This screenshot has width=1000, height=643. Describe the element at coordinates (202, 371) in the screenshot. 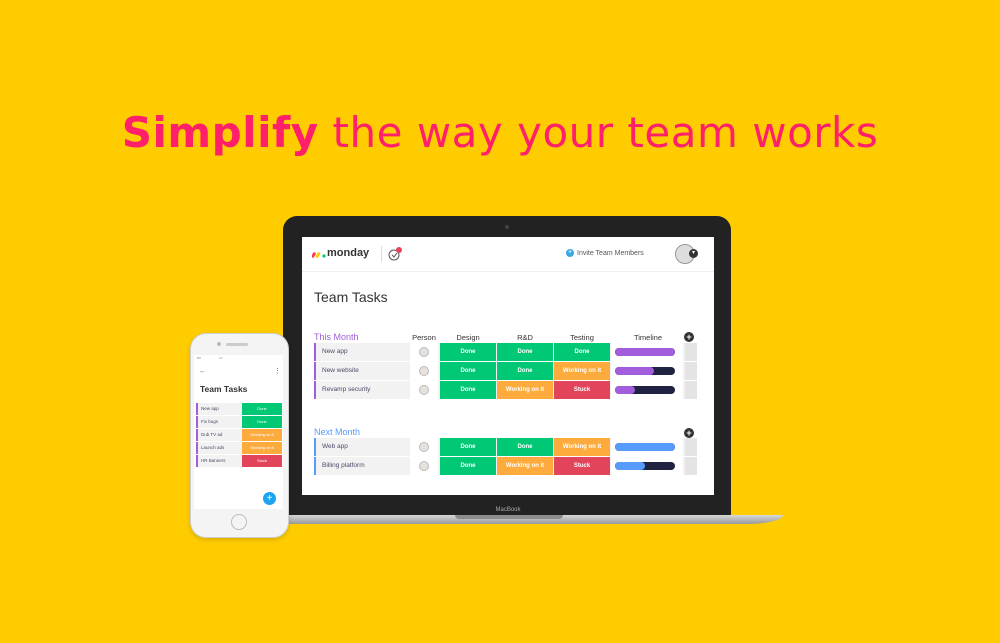

I see `back-arrow-icon: ←` at that location.